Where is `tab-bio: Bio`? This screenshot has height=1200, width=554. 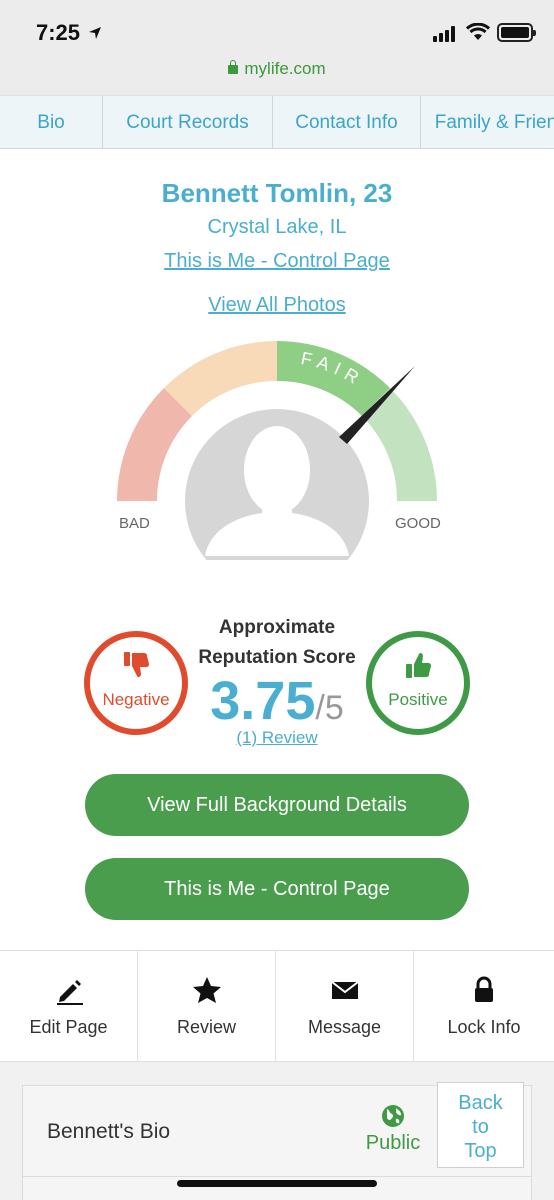 tab-bio: Bio is located at coordinates (51, 122).